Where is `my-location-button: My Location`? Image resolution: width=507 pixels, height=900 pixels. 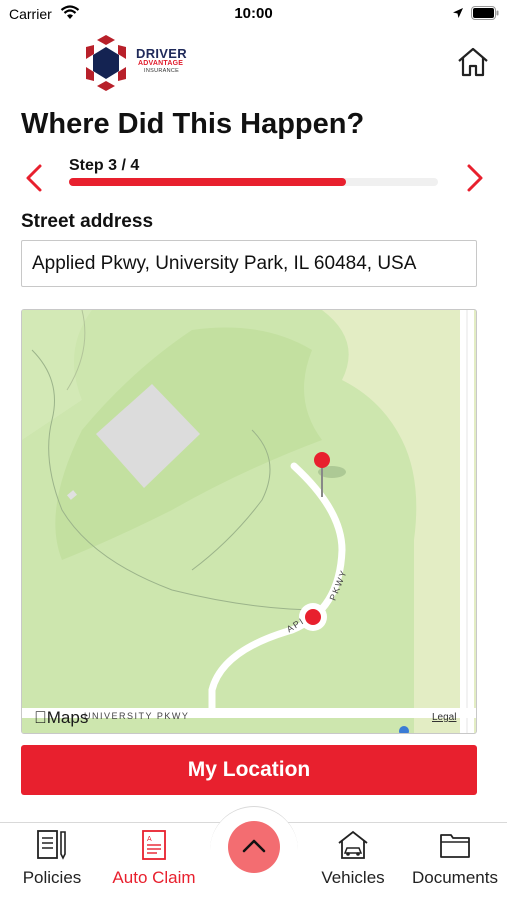
my-location-button: My Location is located at coordinates (249, 770).